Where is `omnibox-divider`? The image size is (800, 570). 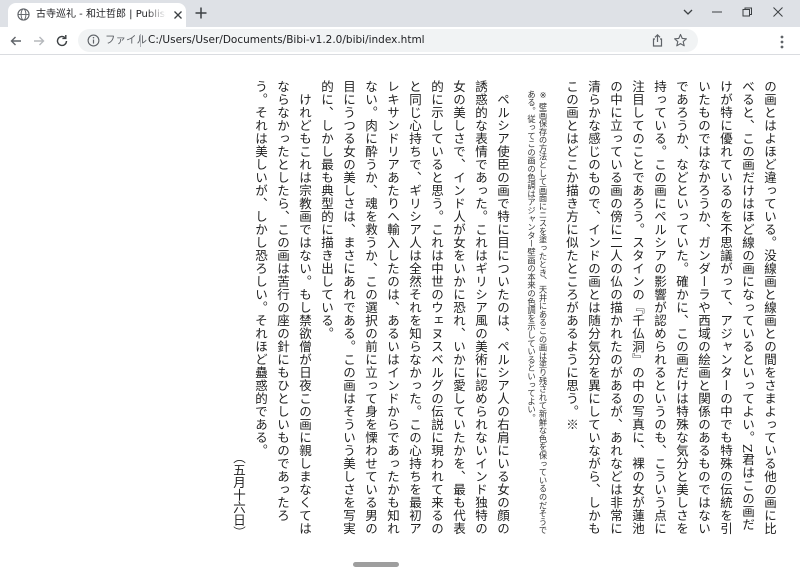
omnibox-divider is located at coordinates (140, 40).